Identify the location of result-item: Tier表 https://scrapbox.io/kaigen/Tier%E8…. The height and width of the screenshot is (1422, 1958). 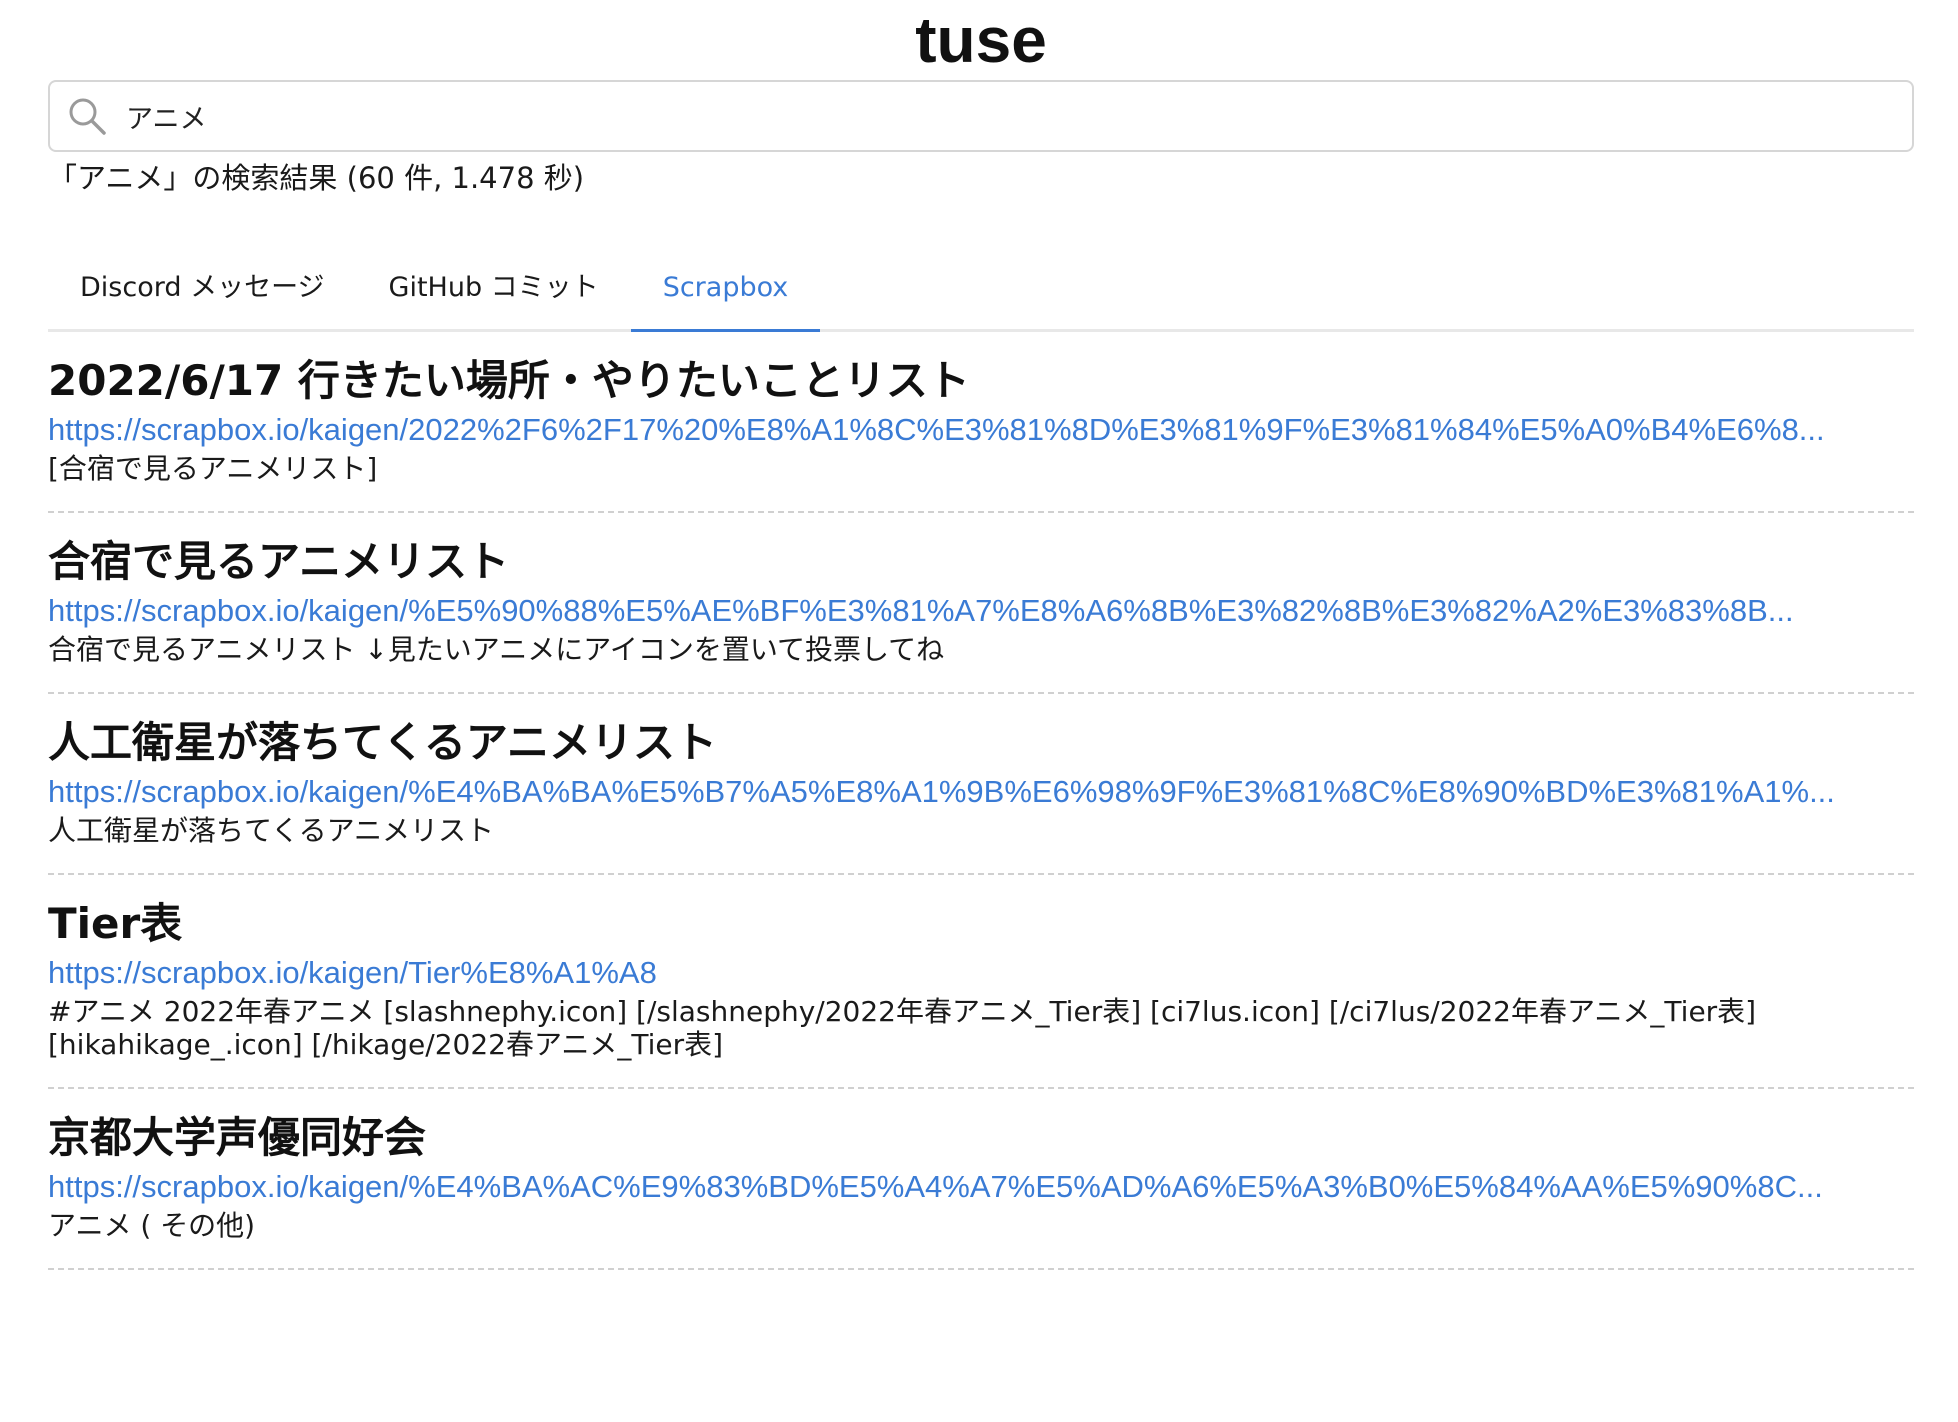
(981, 982).